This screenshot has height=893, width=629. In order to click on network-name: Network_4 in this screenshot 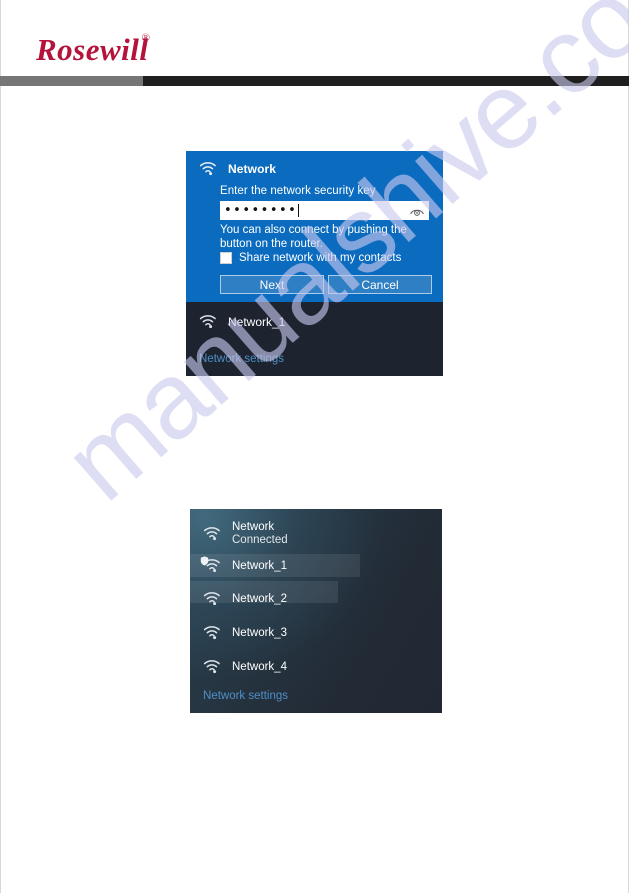, I will do `click(259, 666)`.